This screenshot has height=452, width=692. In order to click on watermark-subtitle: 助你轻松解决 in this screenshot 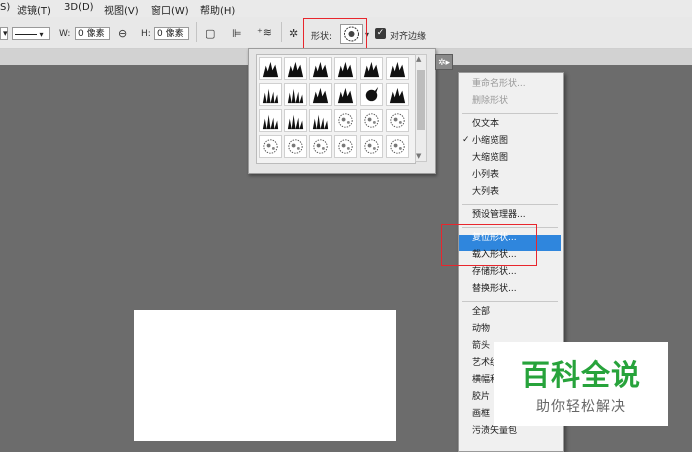, I will do `click(581, 407)`.